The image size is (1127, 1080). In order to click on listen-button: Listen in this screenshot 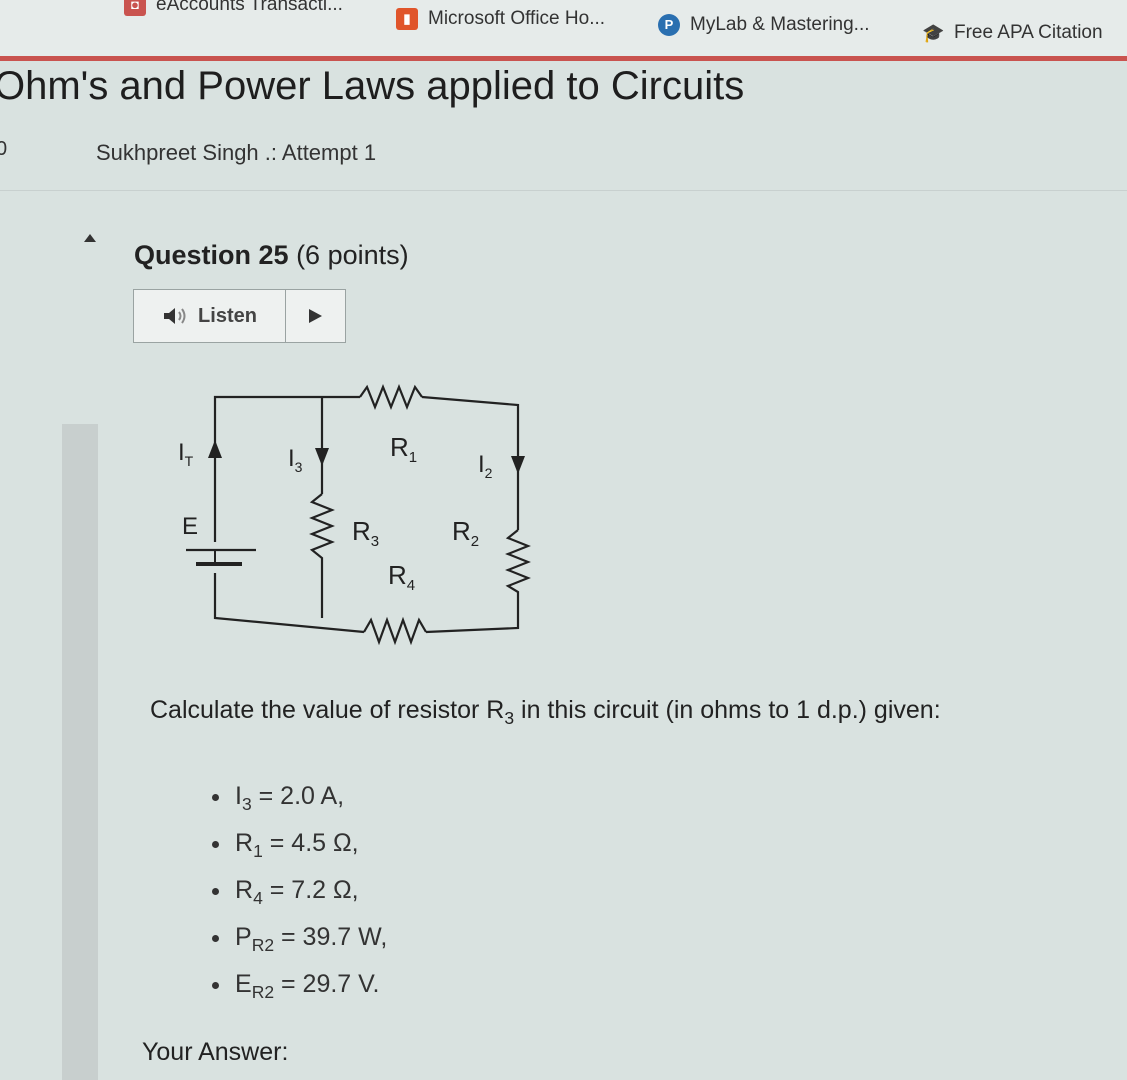, I will do `click(210, 316)`.